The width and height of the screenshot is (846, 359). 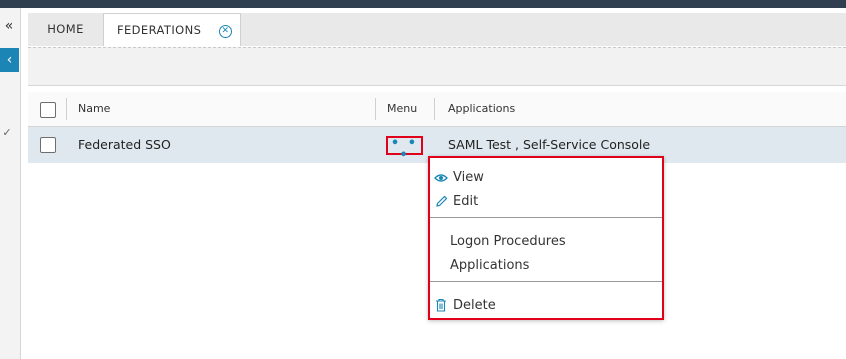 I want to click on menu-item-delete: Delete, so click(x=546, y=306).